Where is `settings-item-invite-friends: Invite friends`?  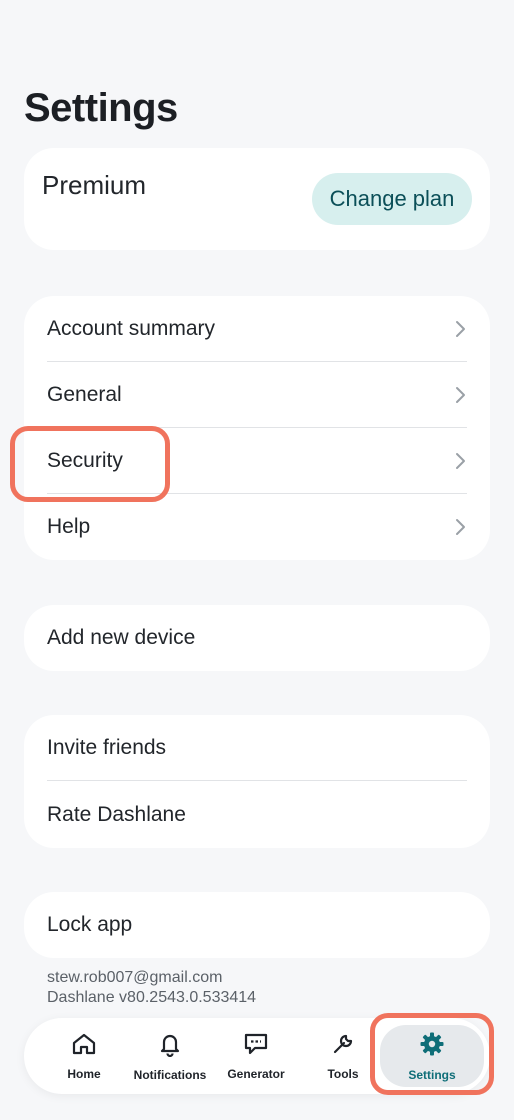
settings-item-invite-friends: Invite friends is located at coordinates (257, 748).